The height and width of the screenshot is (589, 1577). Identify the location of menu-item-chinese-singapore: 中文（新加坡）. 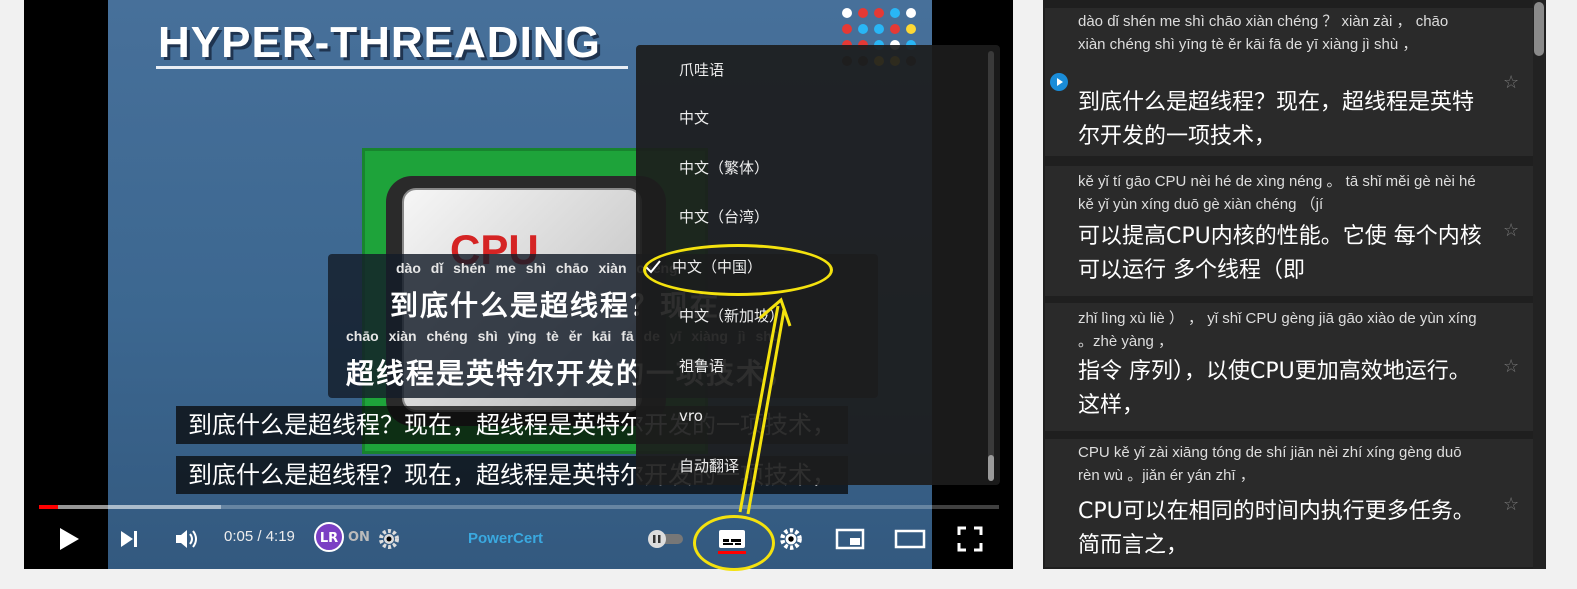
(731, 316).